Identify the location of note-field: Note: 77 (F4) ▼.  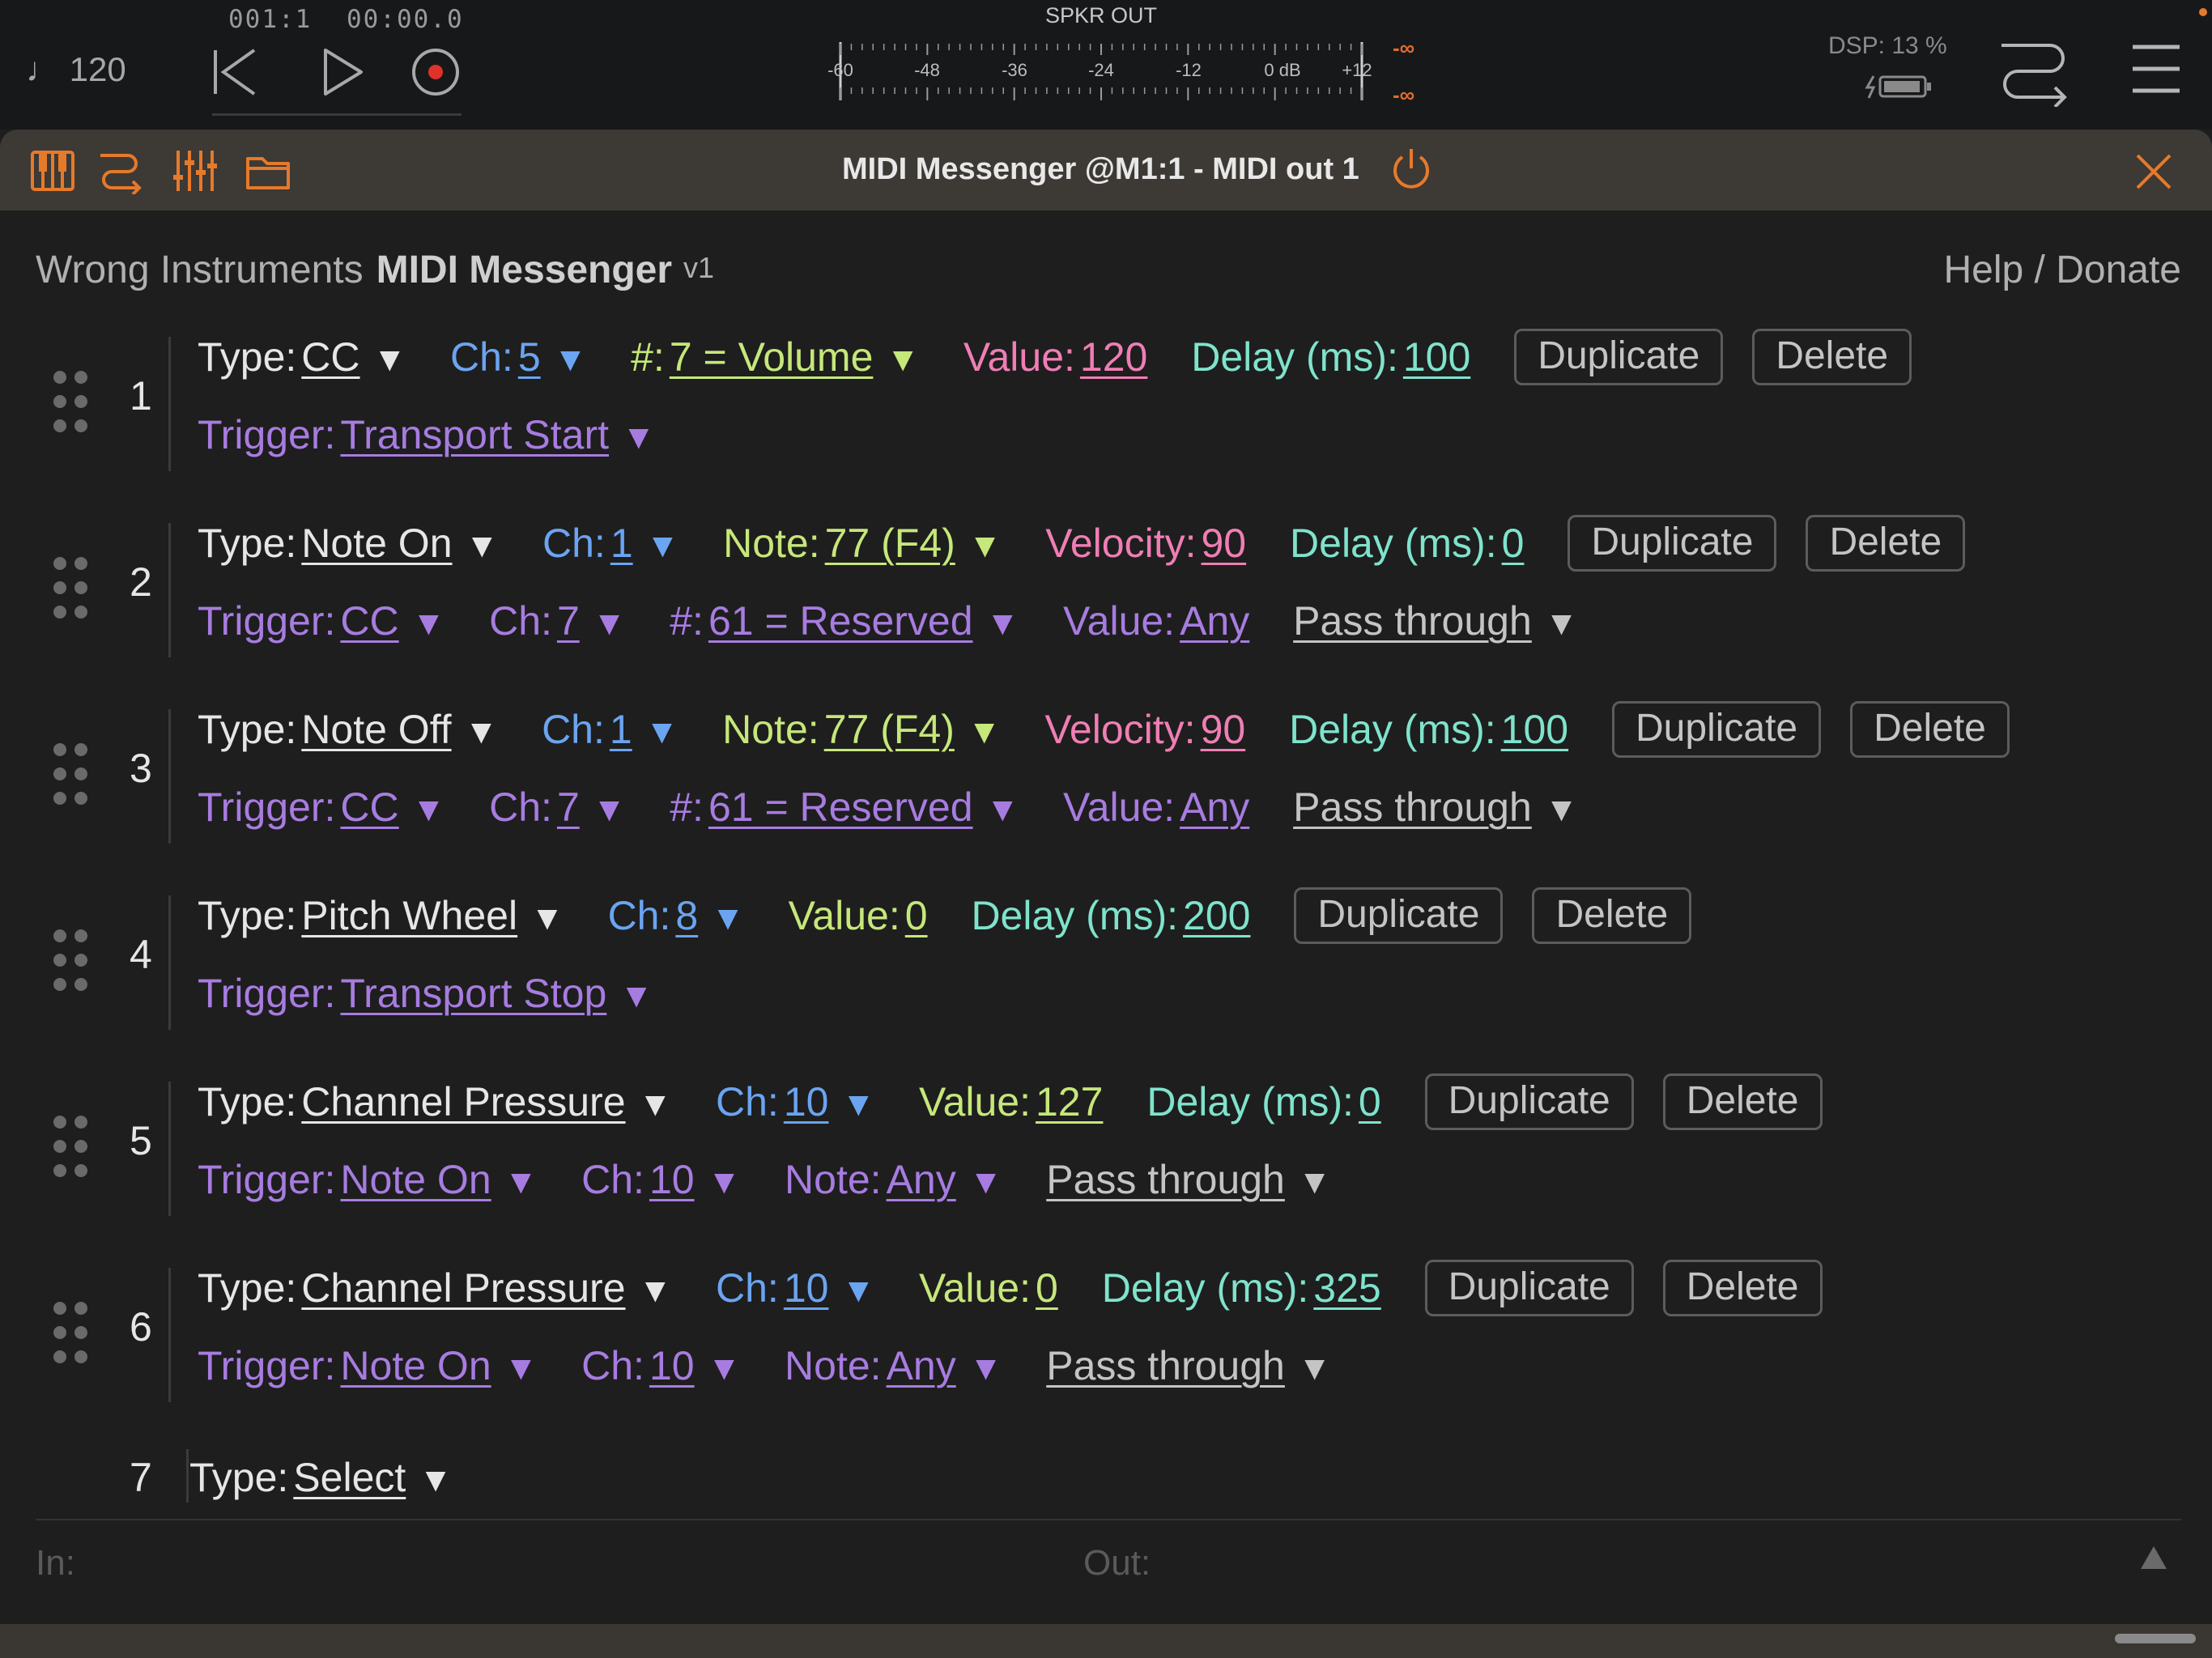
(862, 544).